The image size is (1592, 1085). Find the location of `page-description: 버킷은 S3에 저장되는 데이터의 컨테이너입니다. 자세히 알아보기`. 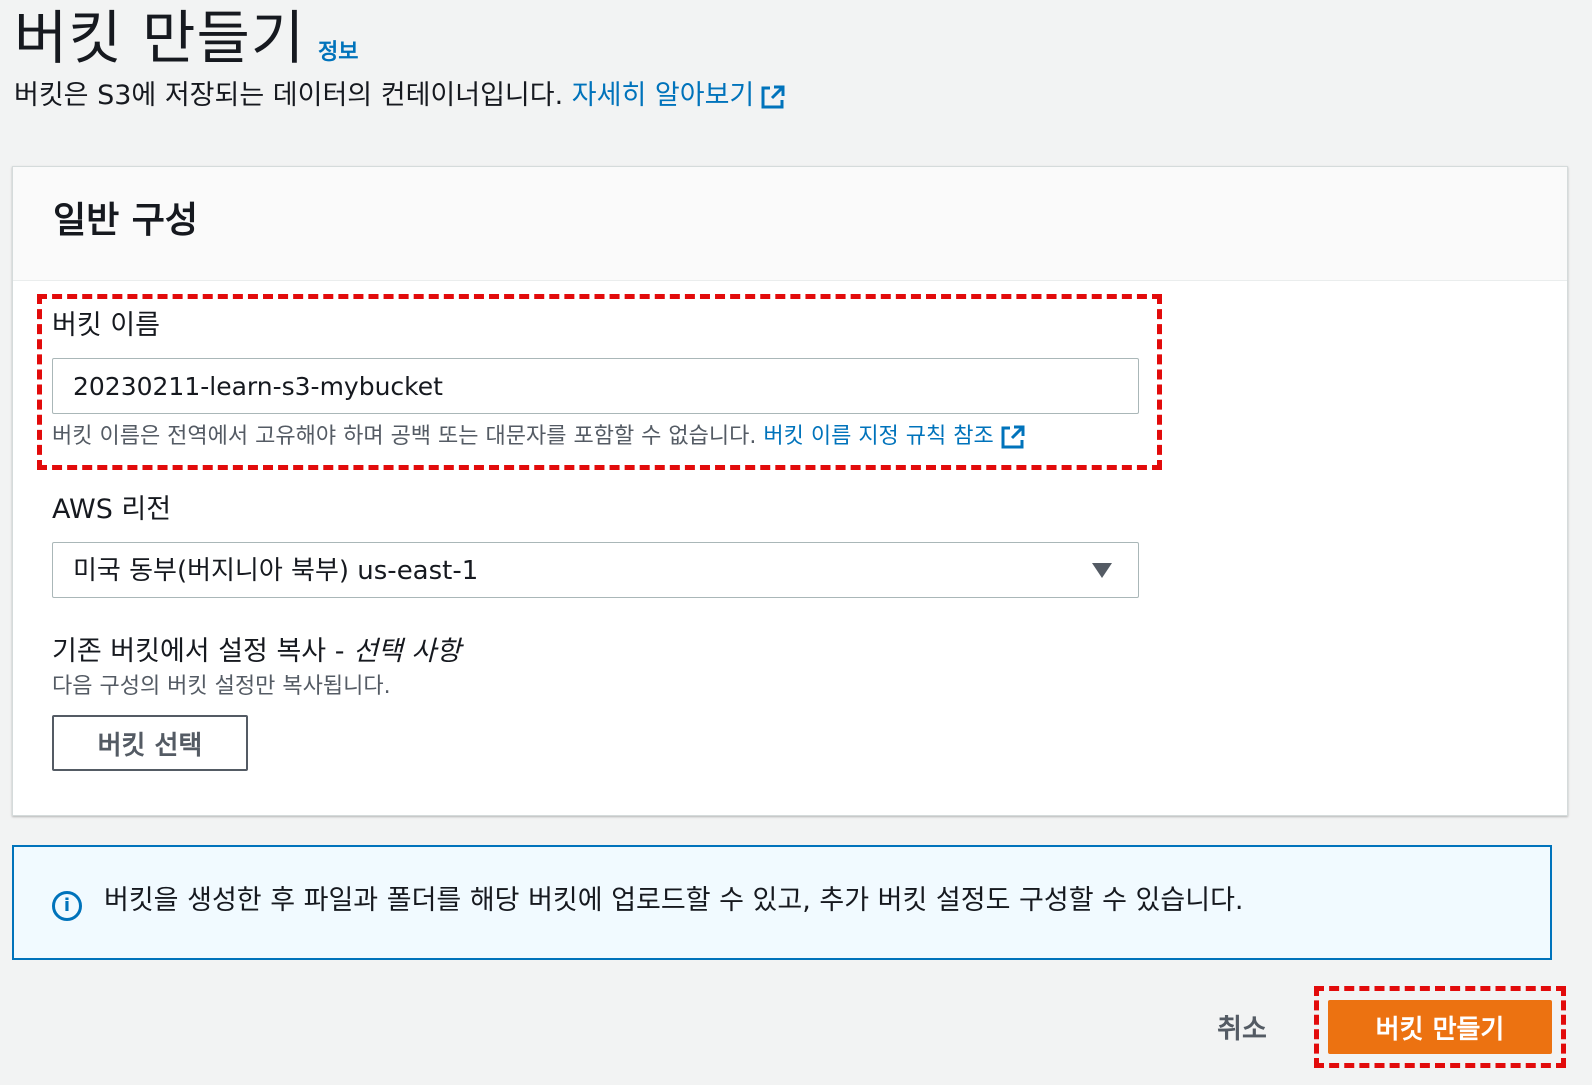

page-description: 버킷은 S3에 저장되는 데이터의 컨테이너입니다. 자세히 알아보기 is located at coordinates (400, 96).